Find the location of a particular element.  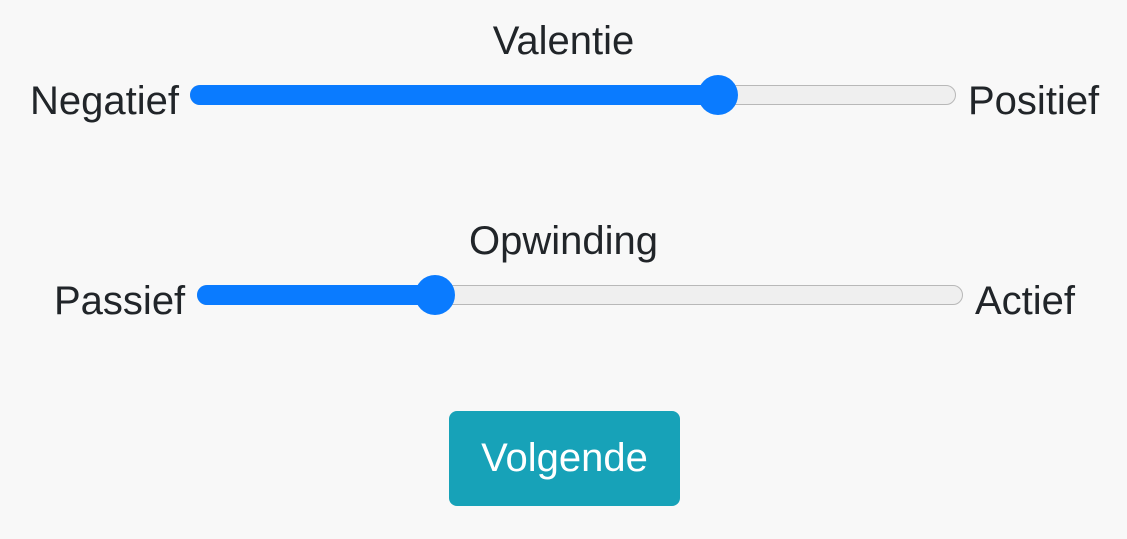

arousal-slider-thumb is located at coordinates (434, 295).